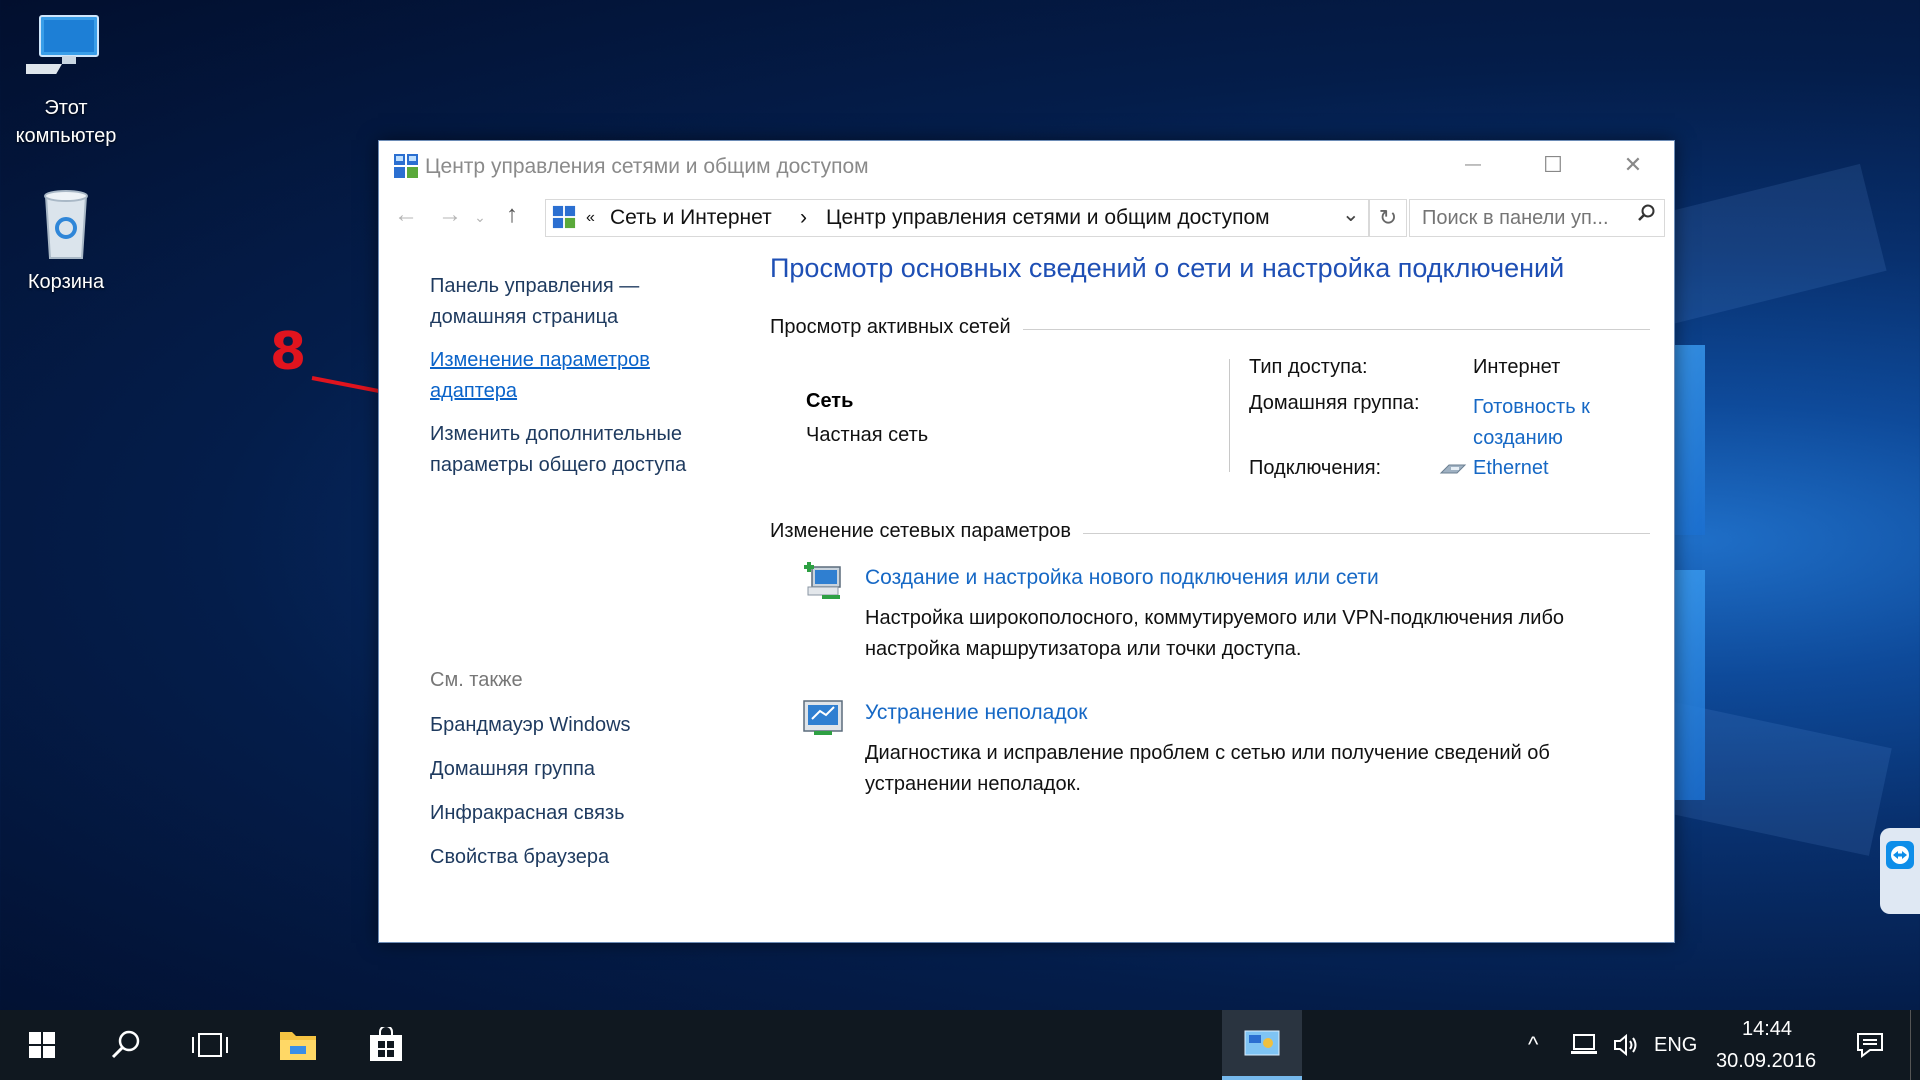 The height and width of the screenshot is (1080, 1920). Describe the element at coordinates (575, 376) in the screenshot. I see `change-adapter-settings-link: Изменение параметров адаптера` at that location.